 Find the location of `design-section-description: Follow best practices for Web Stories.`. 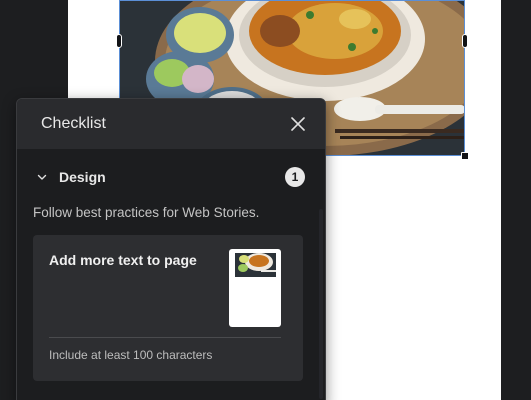

design-section-description: Follow best practices for Web Stories. is located at coordinates (146, 212).